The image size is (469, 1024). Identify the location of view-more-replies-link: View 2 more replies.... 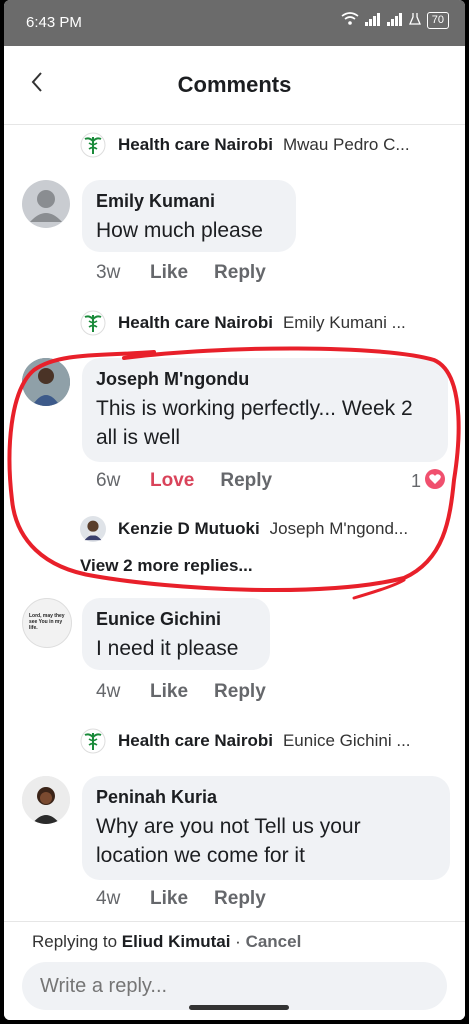
(166, 566).